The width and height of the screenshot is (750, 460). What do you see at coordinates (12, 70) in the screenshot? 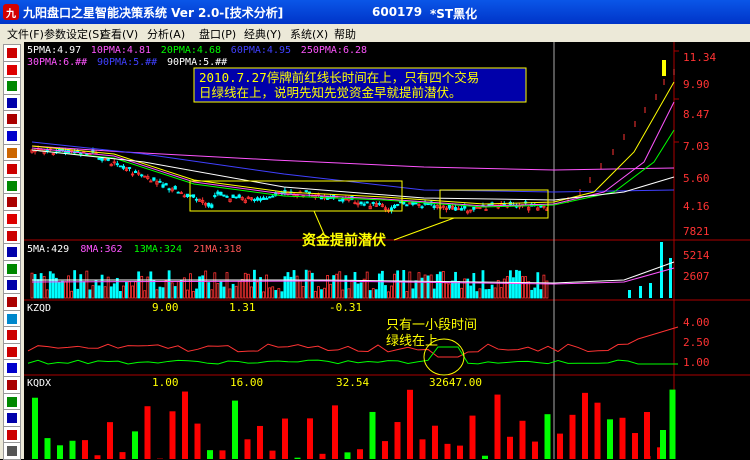
I see `kline-icon` at bounding box center [12, 70].